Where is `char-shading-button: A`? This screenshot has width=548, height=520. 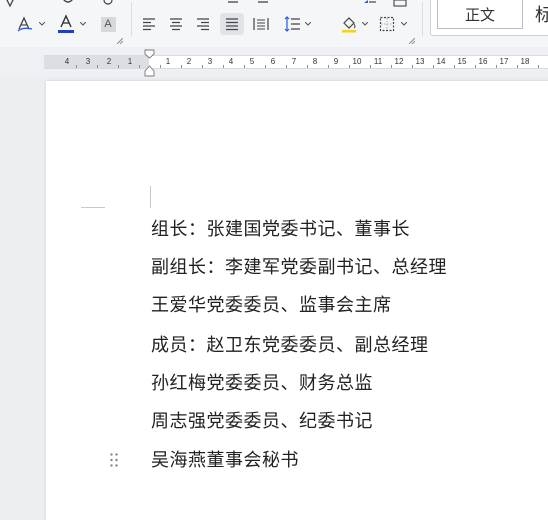
char-shading-button: A is located at coordinates (108, 24).